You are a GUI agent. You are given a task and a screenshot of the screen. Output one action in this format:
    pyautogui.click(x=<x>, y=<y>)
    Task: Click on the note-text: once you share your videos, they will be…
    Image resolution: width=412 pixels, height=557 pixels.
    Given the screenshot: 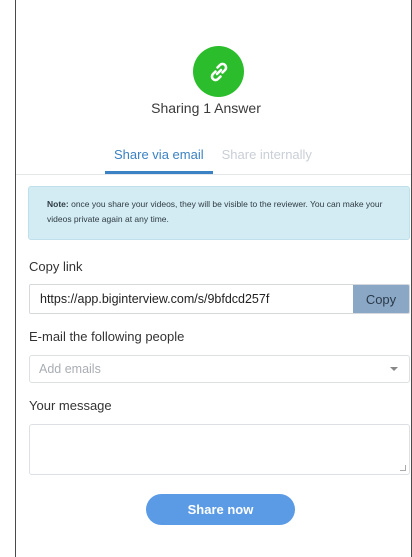 What is the action you would take?
    pyautogui.click(x=215, y=211)
    